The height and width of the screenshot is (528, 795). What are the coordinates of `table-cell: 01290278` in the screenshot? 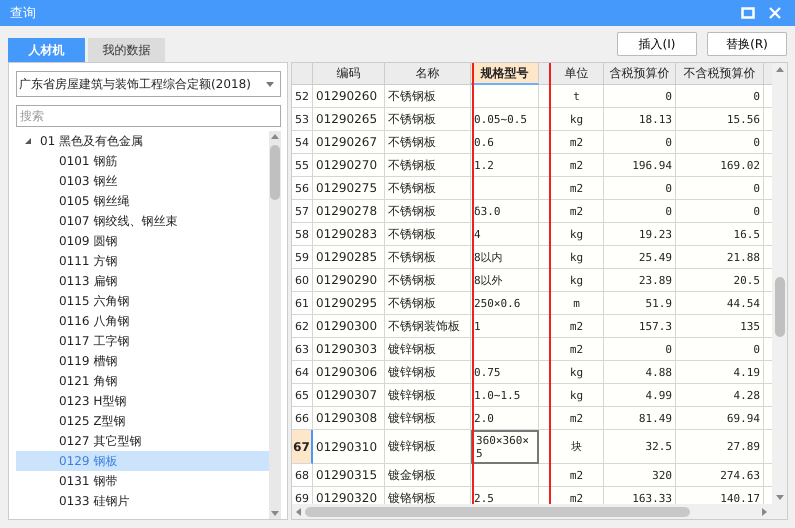 It's located at (349, 211).